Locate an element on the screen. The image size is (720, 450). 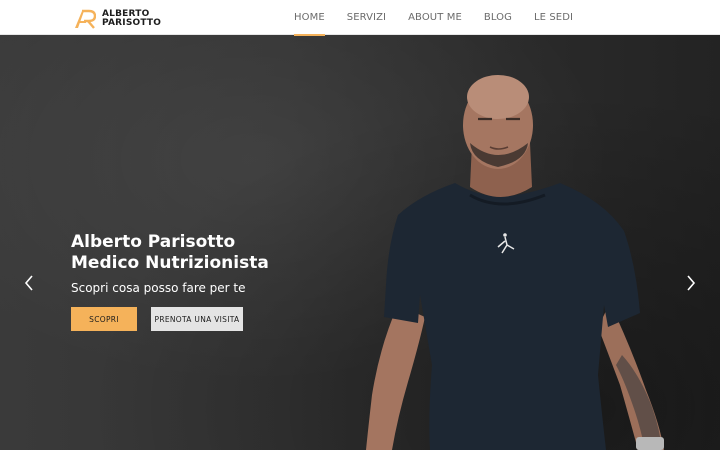
hero-title-line2: Medico Nutrizionista is located at coordinates (170, 263).